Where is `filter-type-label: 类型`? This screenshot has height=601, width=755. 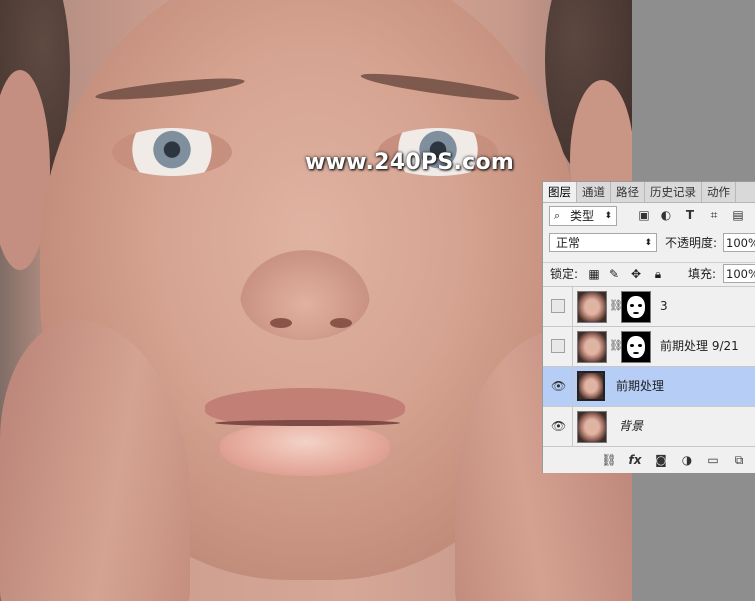 filter-type-label: 类型 is located at coordinates (582, 216).